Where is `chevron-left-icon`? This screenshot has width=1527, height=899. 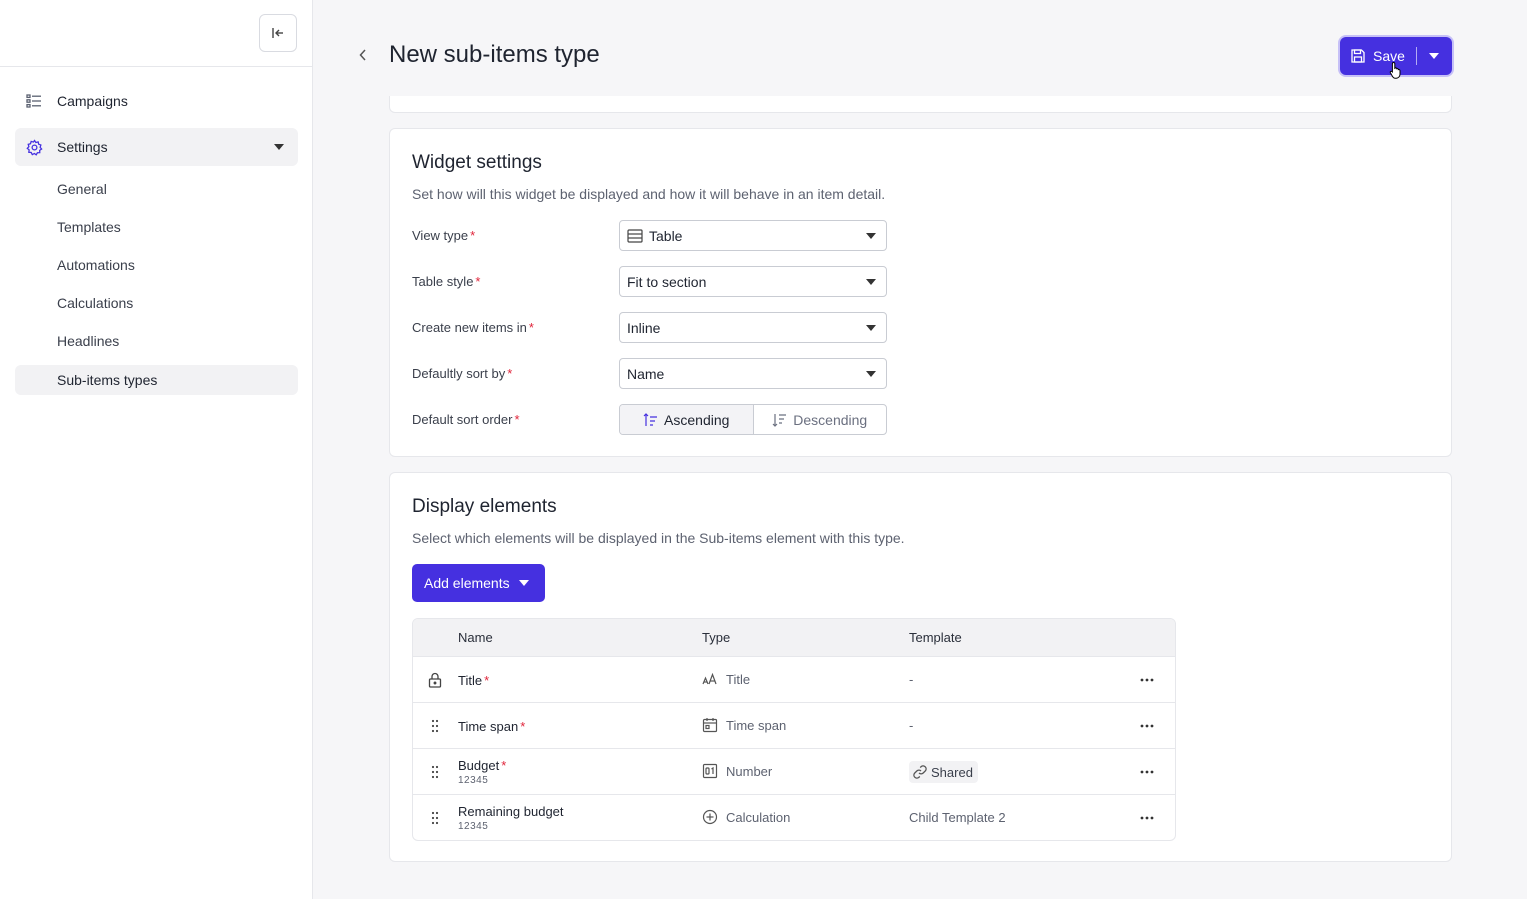
chevron-left-icon is located at coordinates (362, 55).